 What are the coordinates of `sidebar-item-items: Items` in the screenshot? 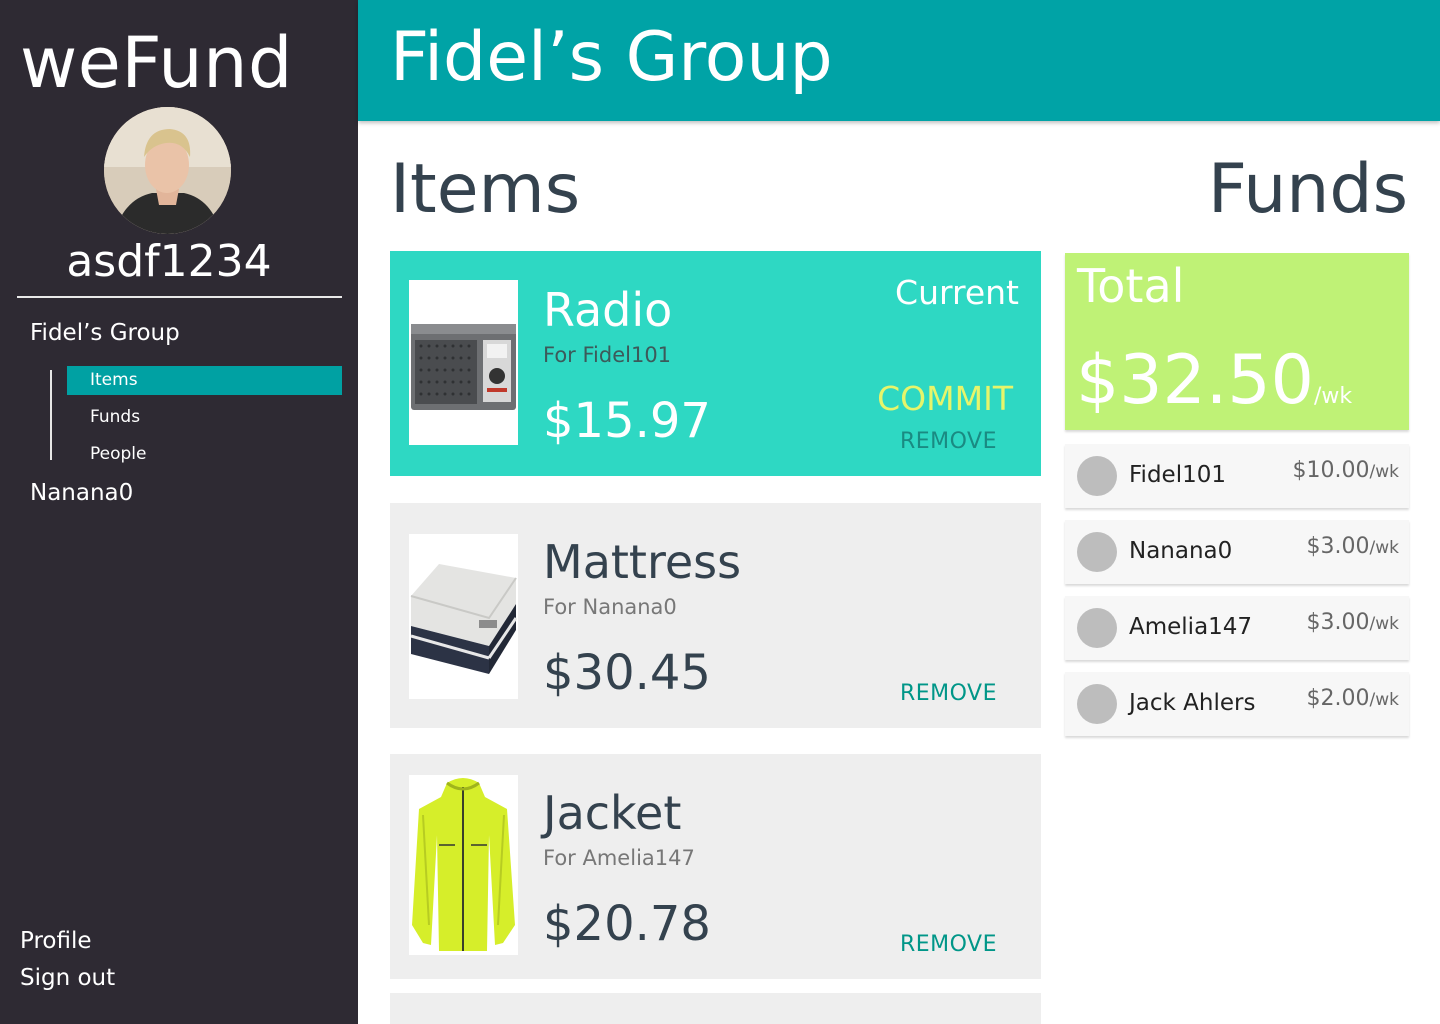 It's located at (204, 380).